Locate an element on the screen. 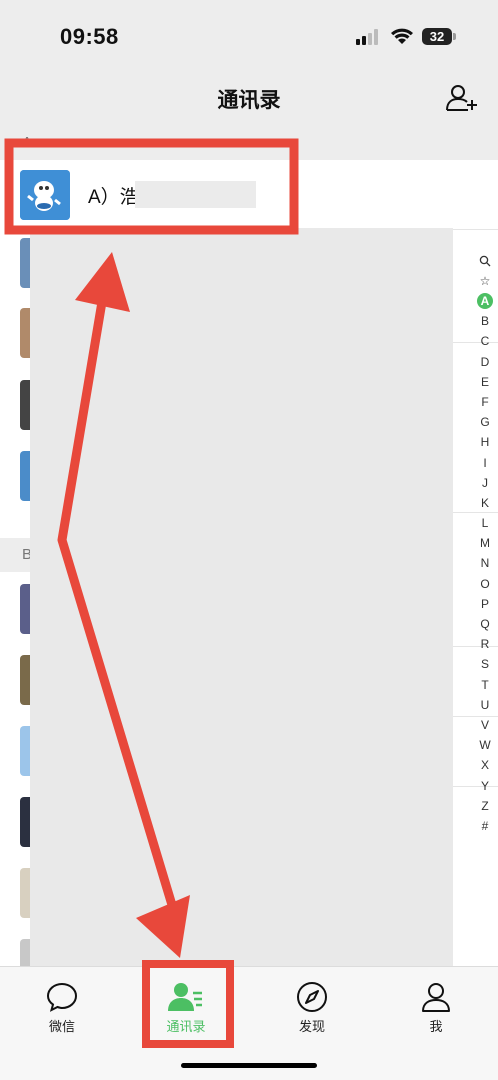 The image size is (498, 1080). contacts-icon is located at coordinates (185, 997).